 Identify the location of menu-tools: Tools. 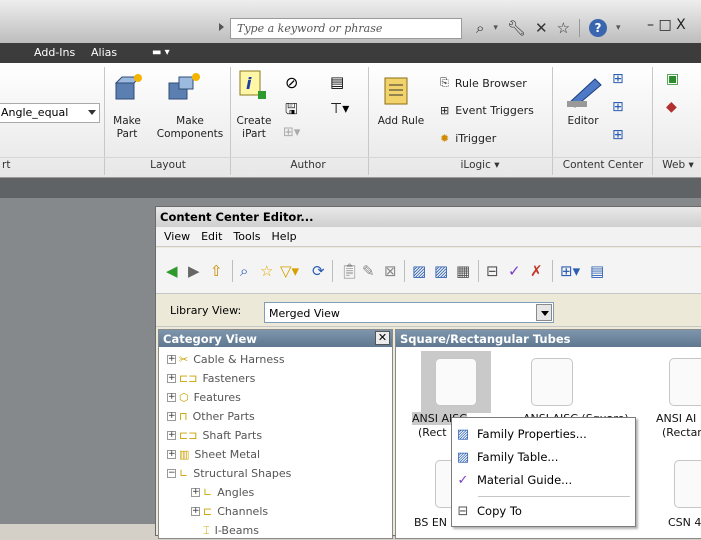
(246, 236).